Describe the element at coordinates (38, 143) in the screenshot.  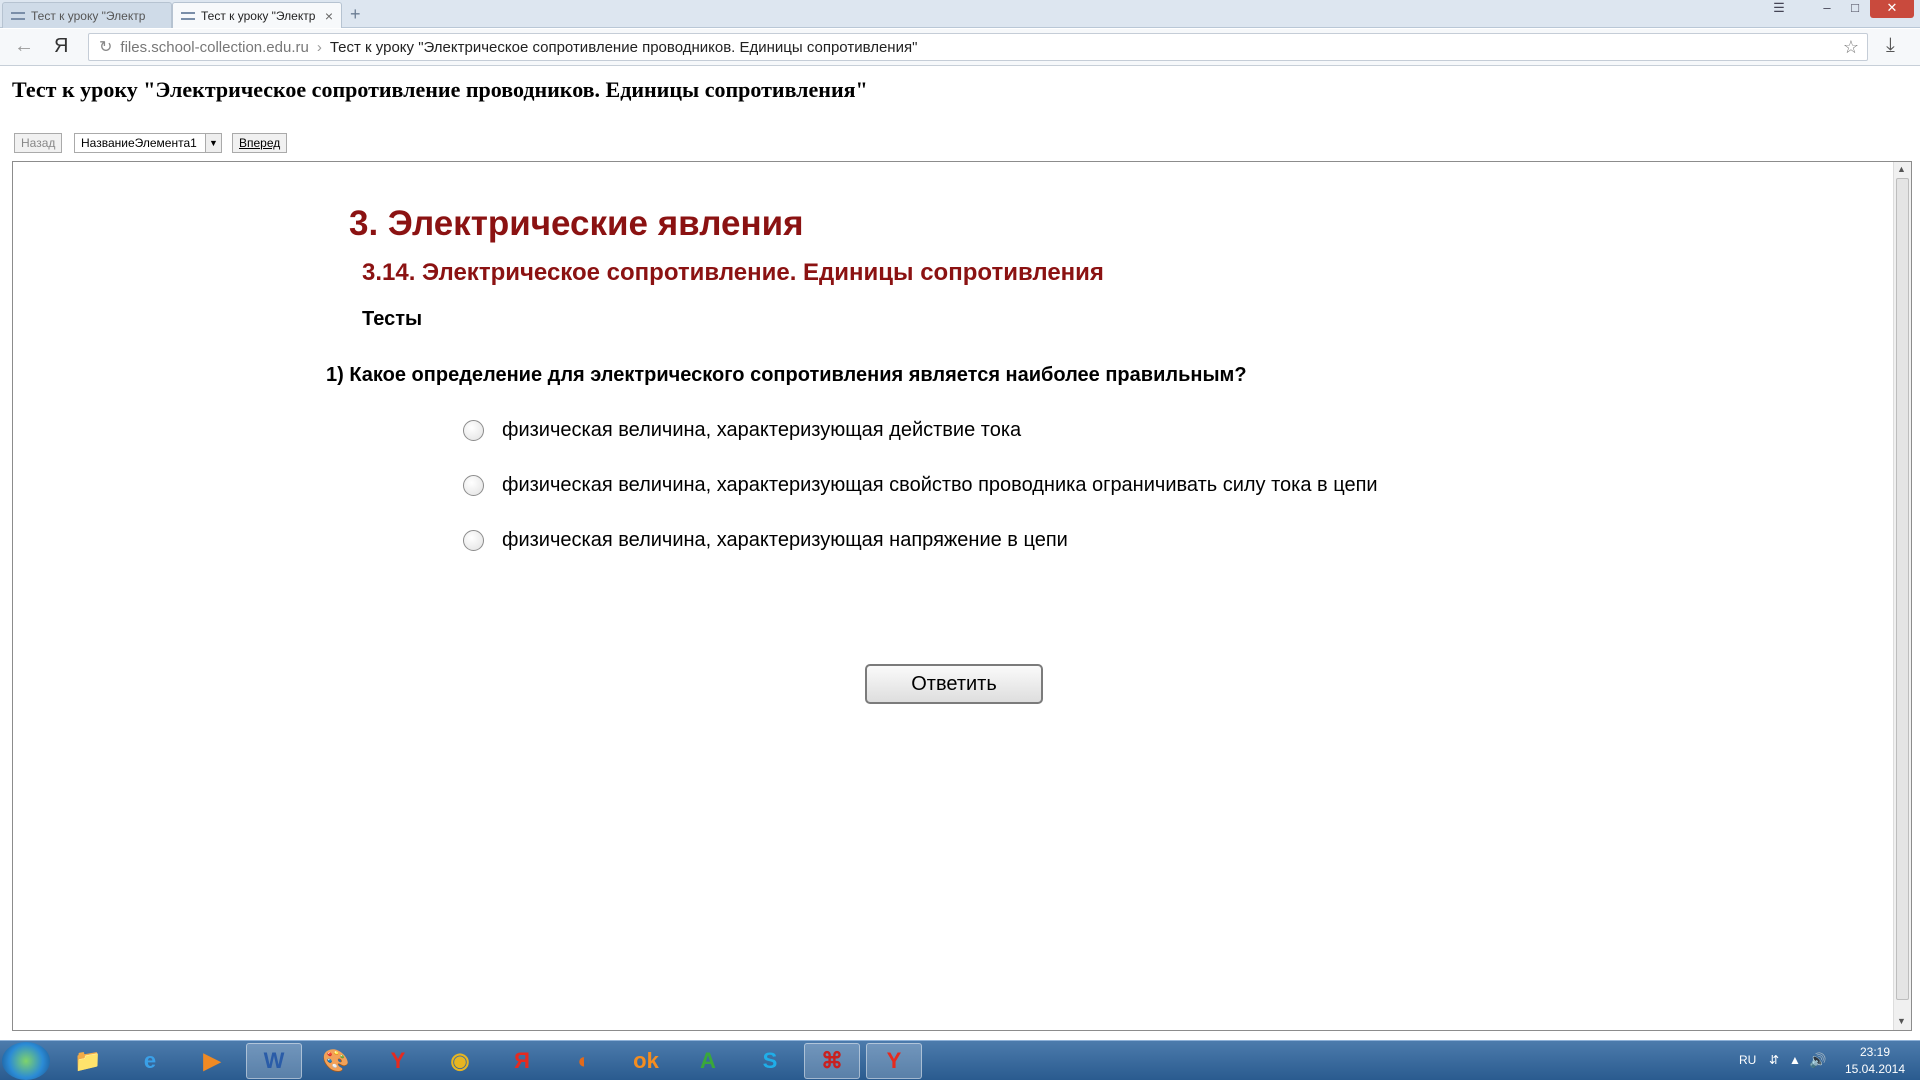
I see `back-button: Назад` at that location.